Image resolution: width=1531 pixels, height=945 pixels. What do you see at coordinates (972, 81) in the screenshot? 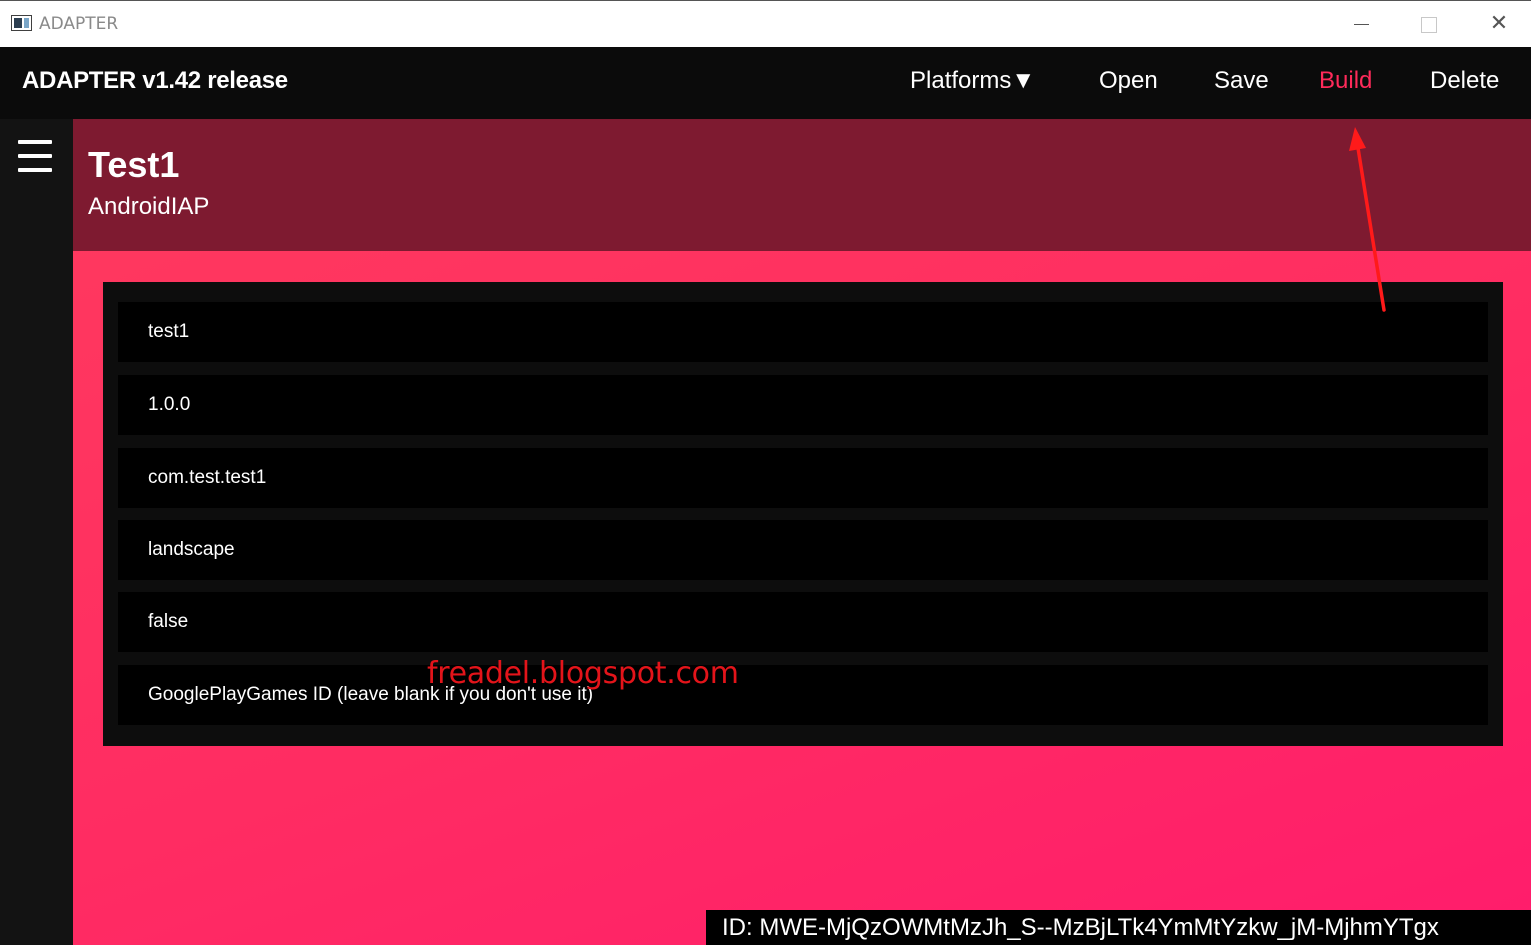
I see `platforms-dropdown: Platforms▼` at bounding box center [972, 81].